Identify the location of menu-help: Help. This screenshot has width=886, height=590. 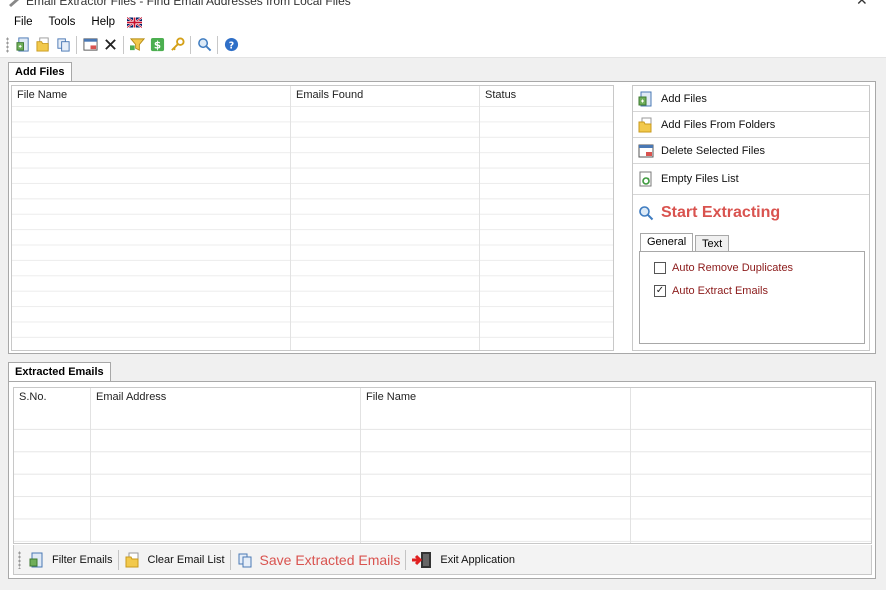
(103, 22).